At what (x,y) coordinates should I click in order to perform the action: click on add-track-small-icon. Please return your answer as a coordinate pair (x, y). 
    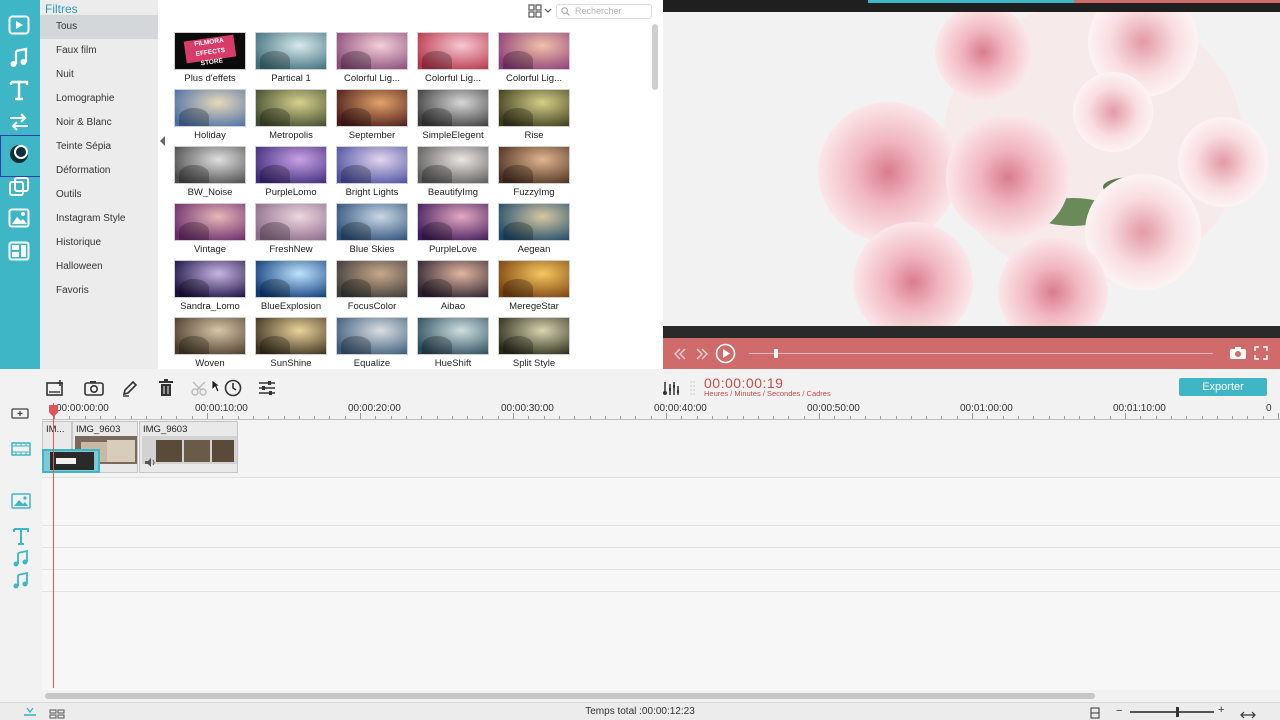
    Looking at the image, I should click on (20, 413).